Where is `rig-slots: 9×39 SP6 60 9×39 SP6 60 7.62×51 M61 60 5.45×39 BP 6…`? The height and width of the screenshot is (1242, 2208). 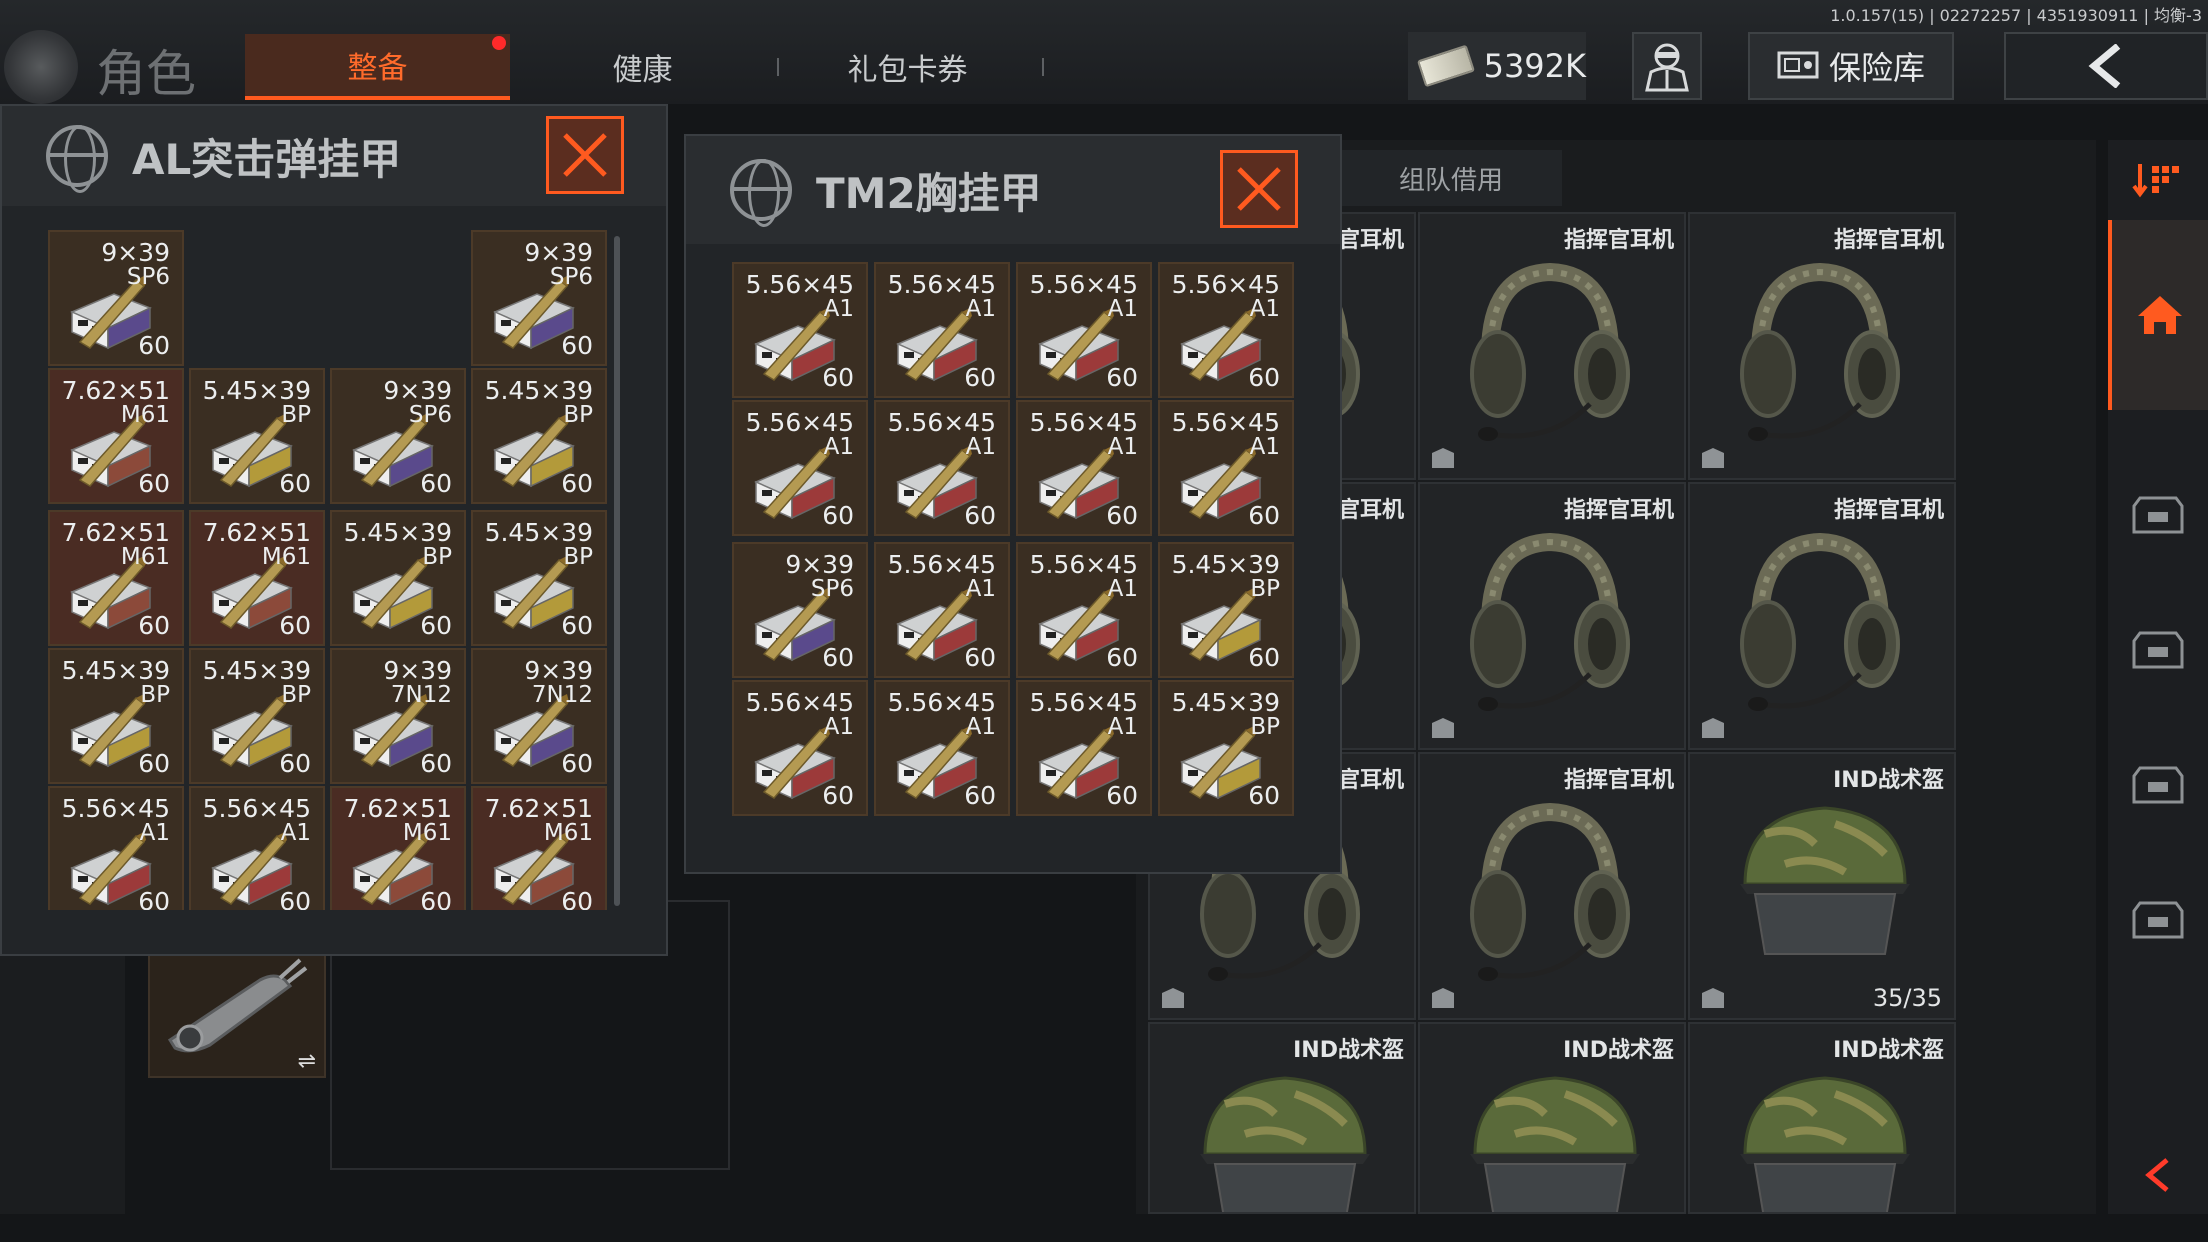
rig-slots: 9×39 SP6 60 9×39 SP6 60 7.62×51 M61 60 5.45×39 BP 6… is located at coordinates (330, 570).